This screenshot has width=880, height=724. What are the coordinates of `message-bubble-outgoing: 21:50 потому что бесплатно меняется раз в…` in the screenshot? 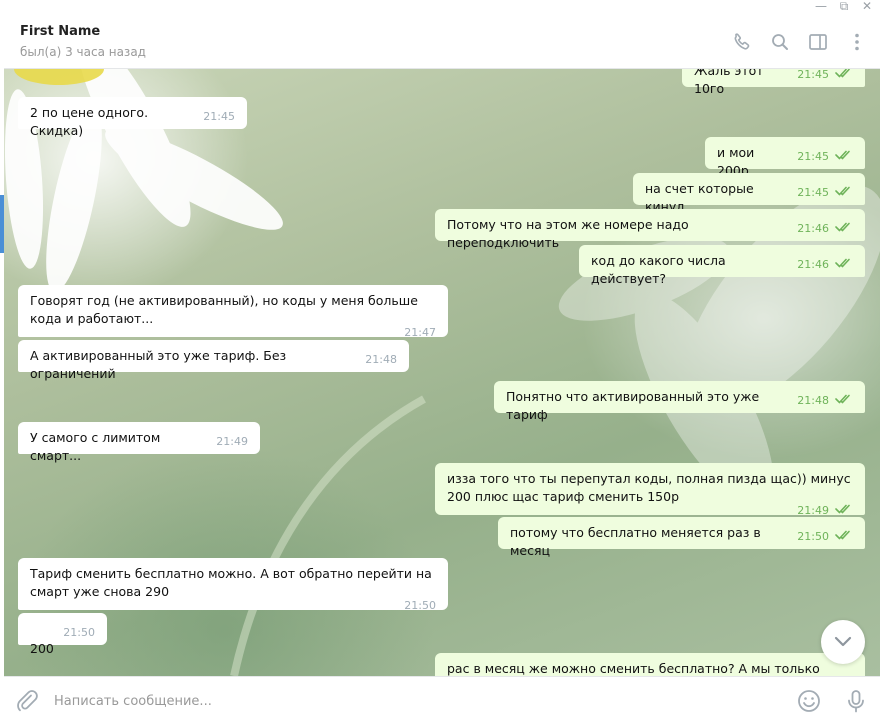 It's located at (681, 537).